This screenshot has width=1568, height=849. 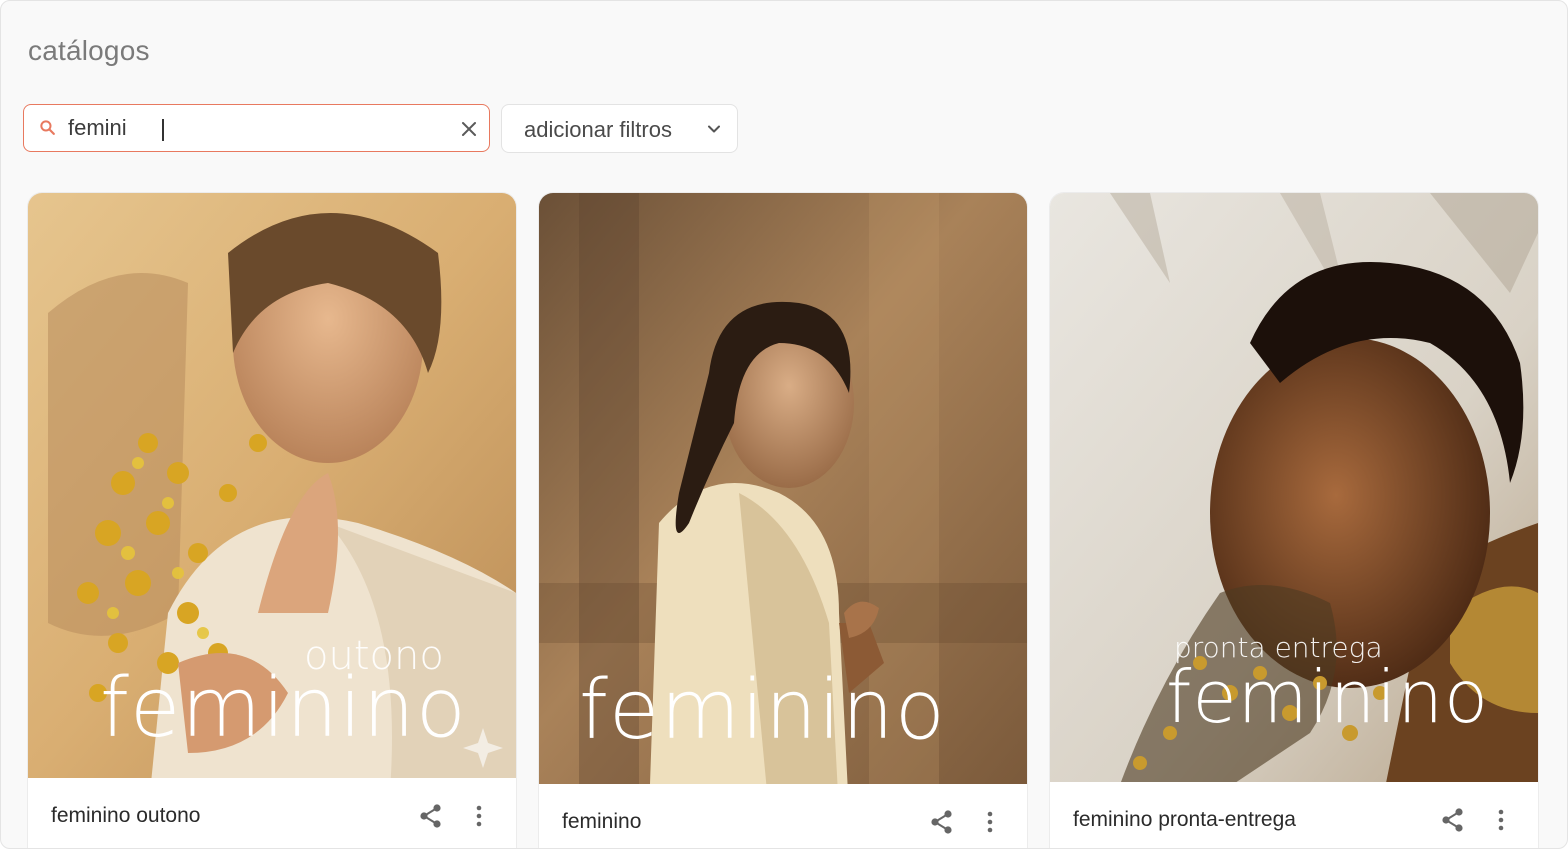 What do you see at coordinates (163, 130) in the screenshot?
I see `text-caret` at bounding box center [163, 130].